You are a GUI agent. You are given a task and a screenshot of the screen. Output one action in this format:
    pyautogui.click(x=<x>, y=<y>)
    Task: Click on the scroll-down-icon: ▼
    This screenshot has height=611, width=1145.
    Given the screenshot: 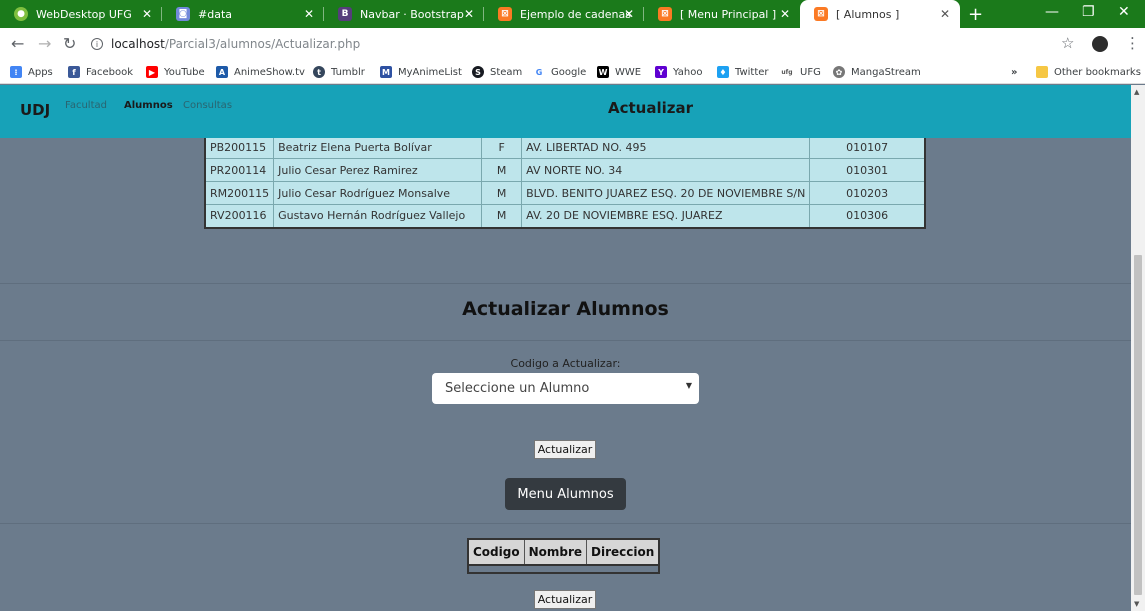 What is the action you would take?
    pyautogui.click(x=1136, y=604)
    